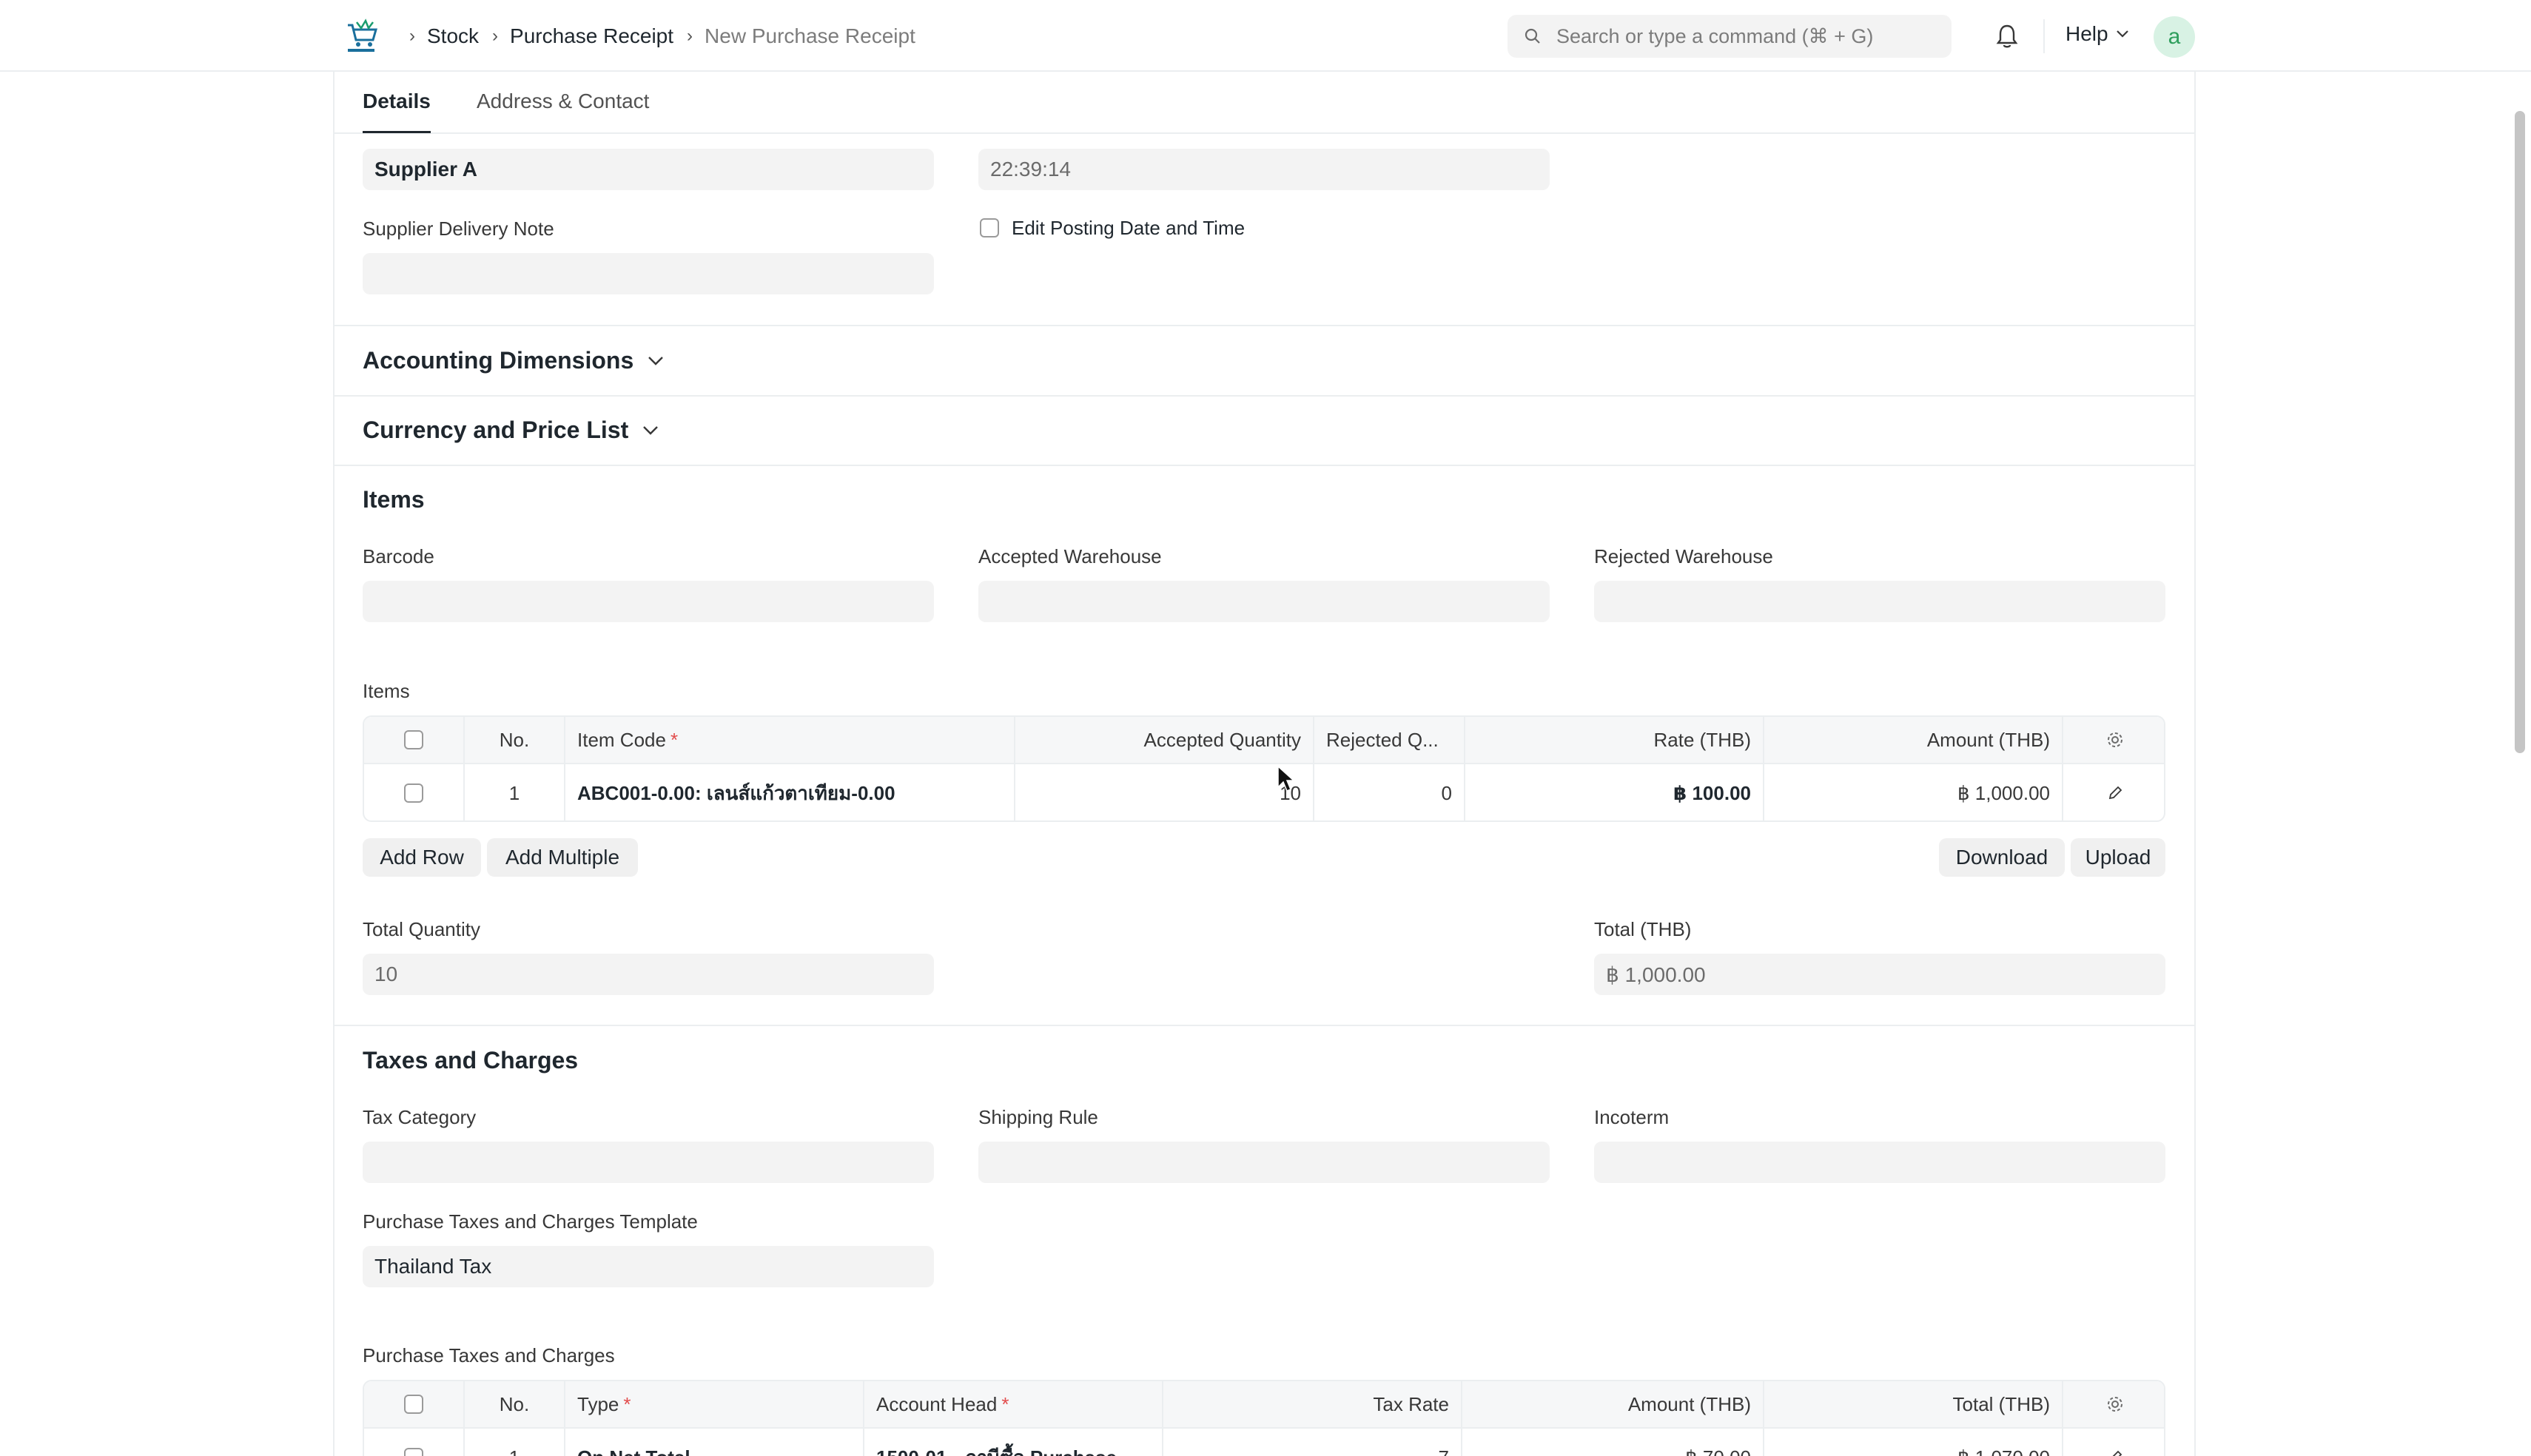 This screenshot has width=2531, height=1456. Describe the element at coordinates (2002, 858) in the screenshot. I see `download-button: Download` at that location.